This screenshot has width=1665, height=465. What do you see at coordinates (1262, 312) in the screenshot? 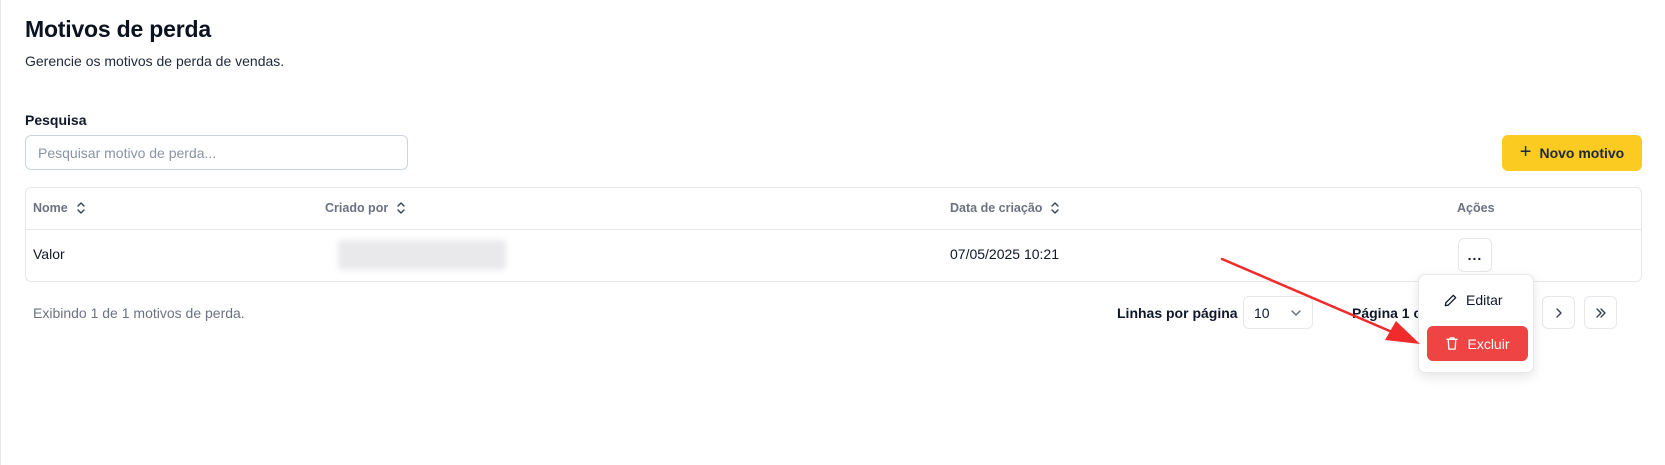
I see `rows-per-page-value: 10` at bounding box center [1262, 312].